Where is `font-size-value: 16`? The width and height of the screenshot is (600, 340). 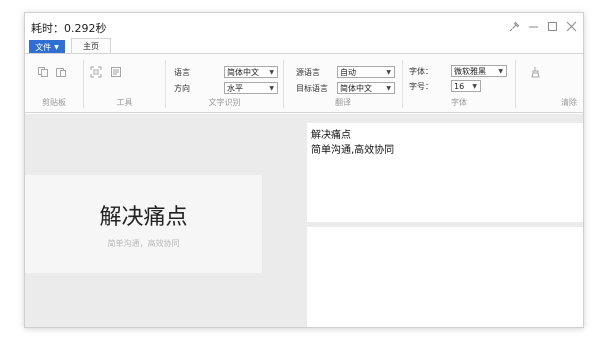 font-size-value: 16 is located at coordinates (459, 86).